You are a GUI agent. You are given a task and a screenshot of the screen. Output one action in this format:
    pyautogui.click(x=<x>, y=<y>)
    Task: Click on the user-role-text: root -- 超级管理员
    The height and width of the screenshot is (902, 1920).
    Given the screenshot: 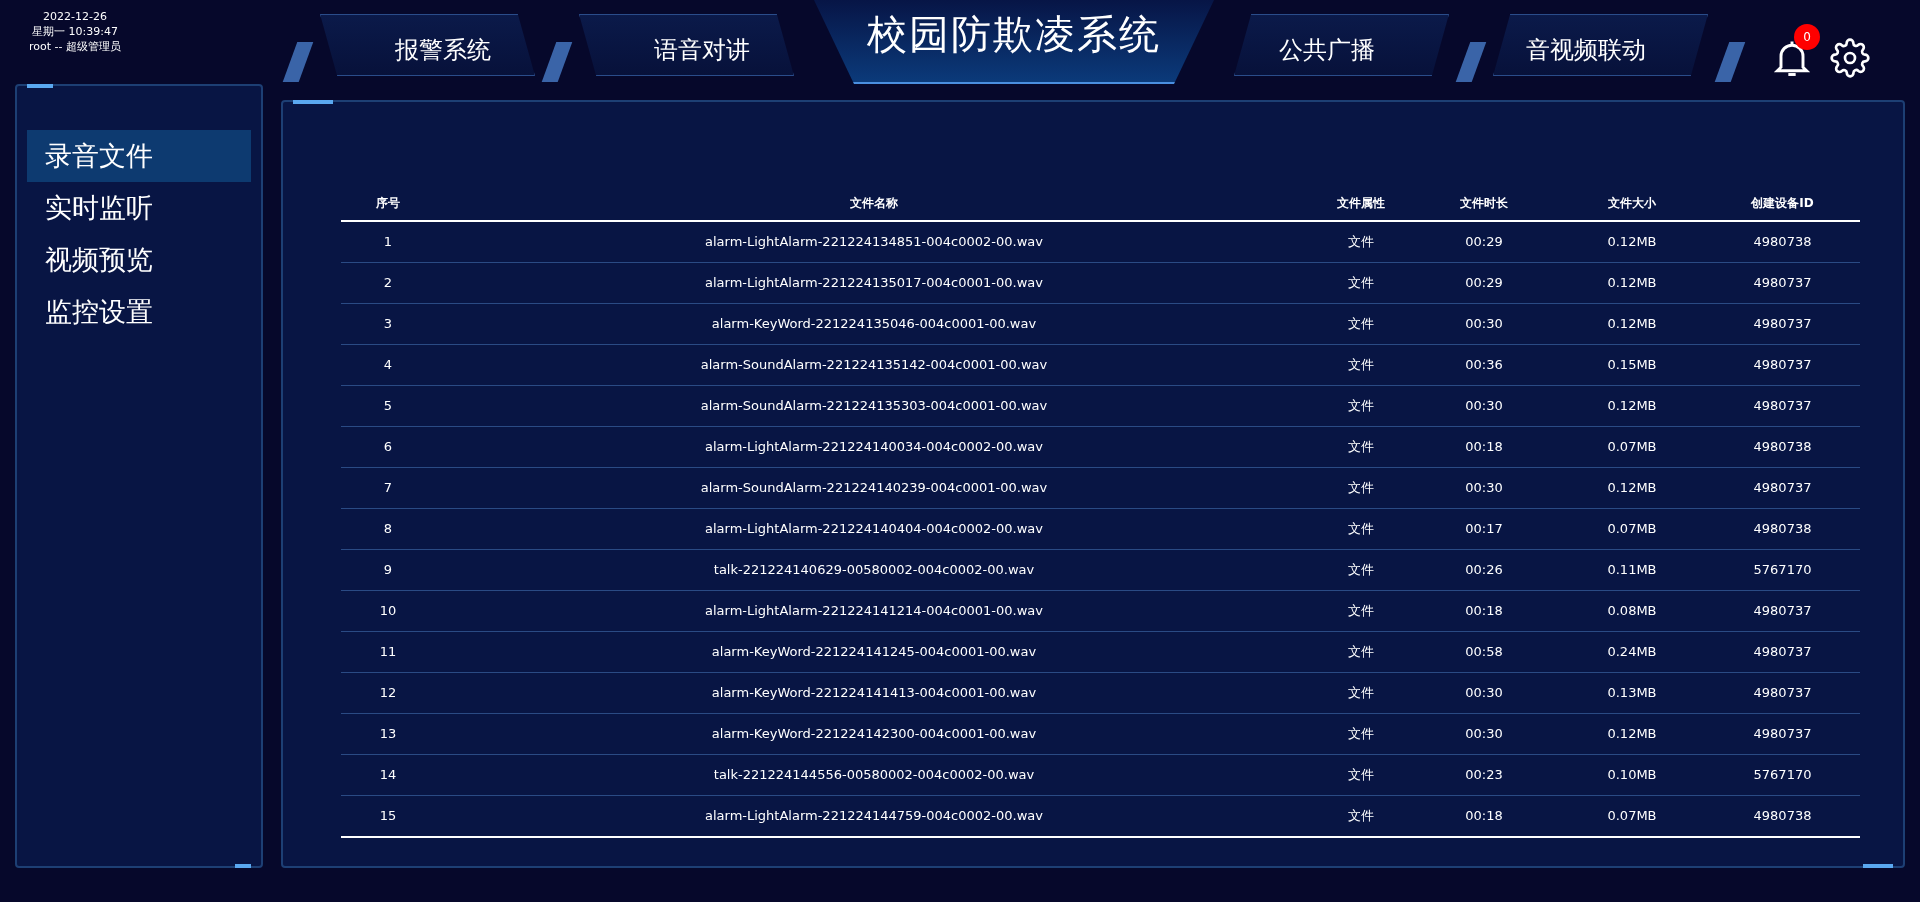 What is the action you would take?
    pyautogui.click(x=75, y=47)
    